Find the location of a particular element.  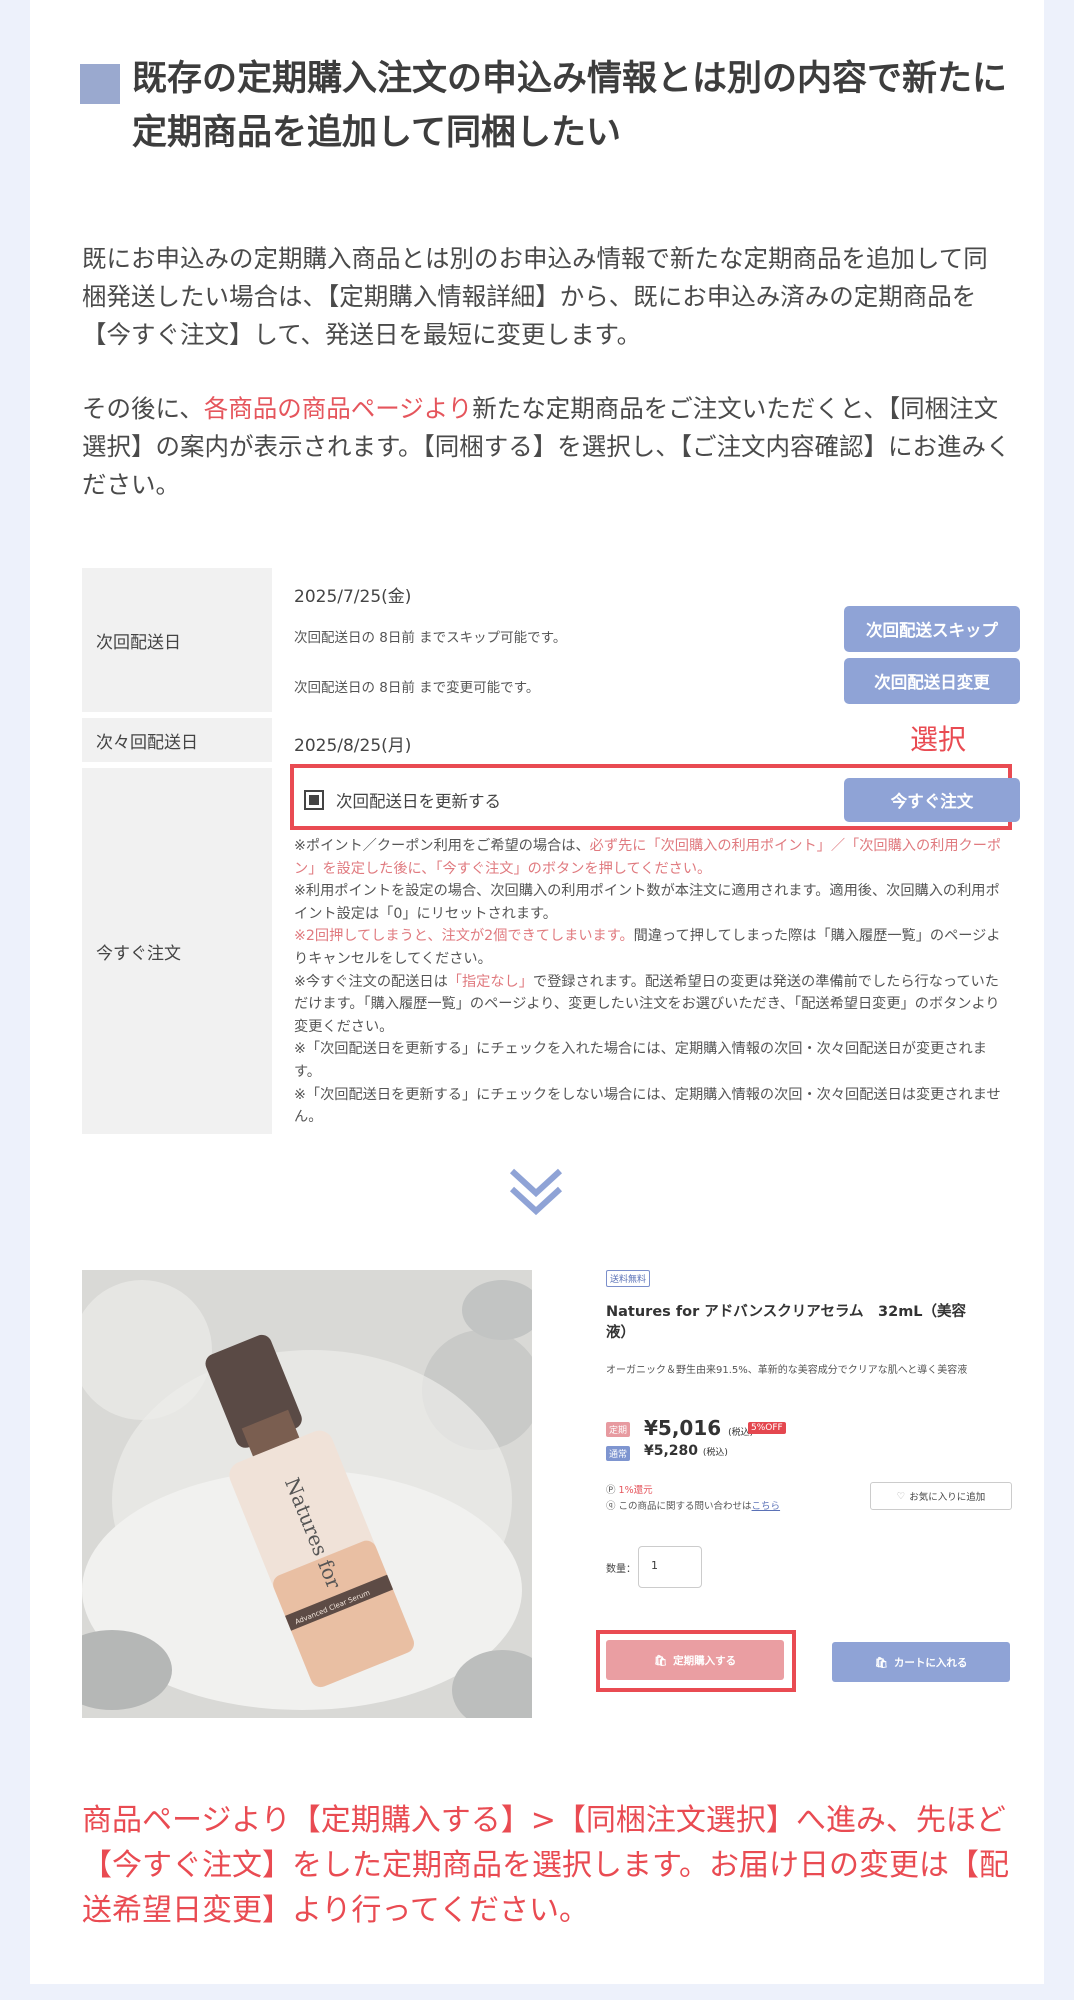

question-icon: ⓠ is located at coordinates (612, 1506).